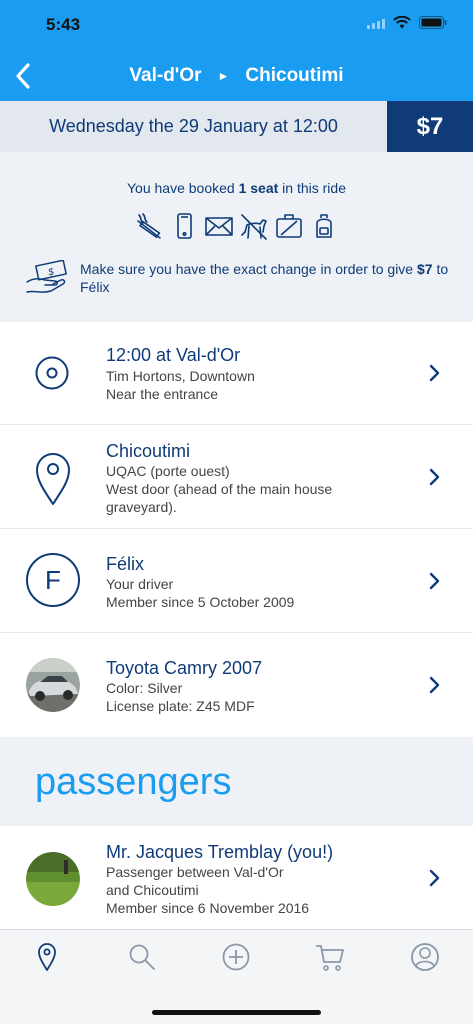 This screenshot has width=473, height=1024. I want to click on amenities-row, so click(236, 226).